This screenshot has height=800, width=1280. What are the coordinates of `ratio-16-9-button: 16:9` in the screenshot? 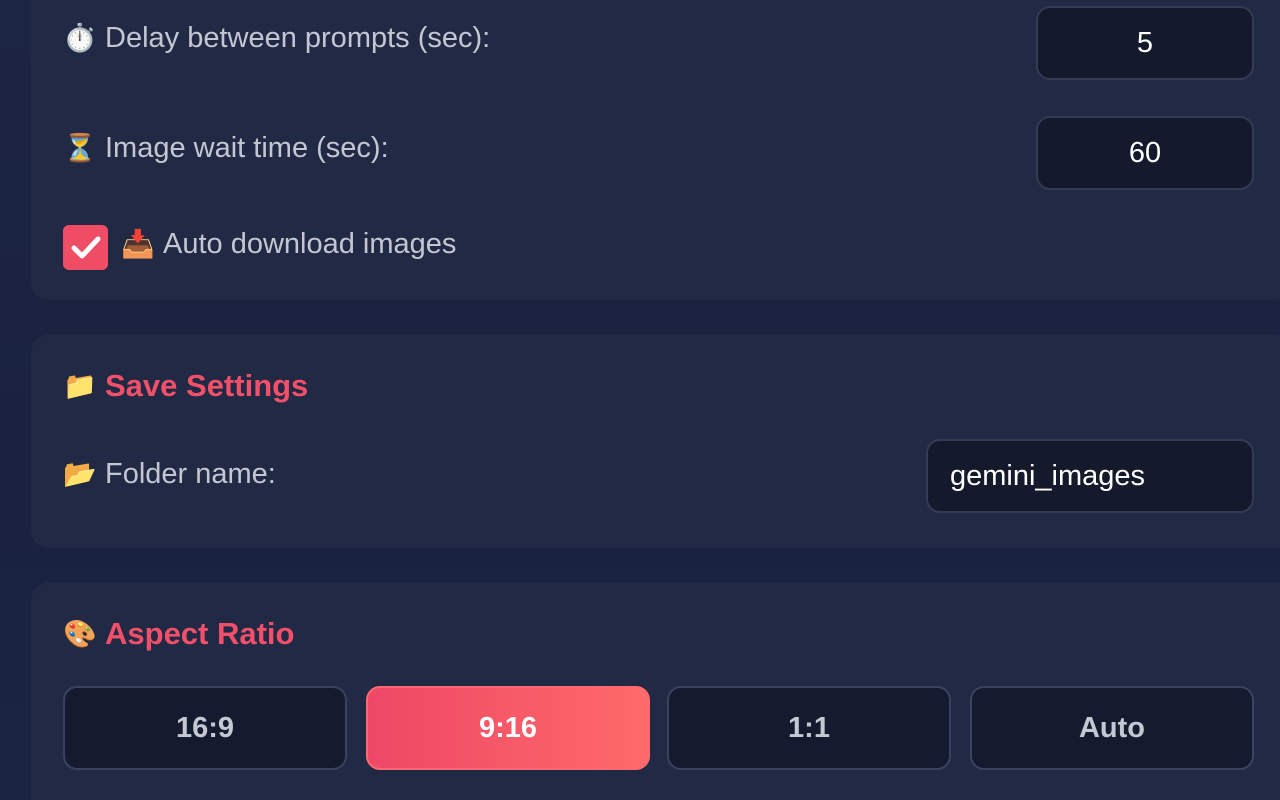 It's located at (205, 728).